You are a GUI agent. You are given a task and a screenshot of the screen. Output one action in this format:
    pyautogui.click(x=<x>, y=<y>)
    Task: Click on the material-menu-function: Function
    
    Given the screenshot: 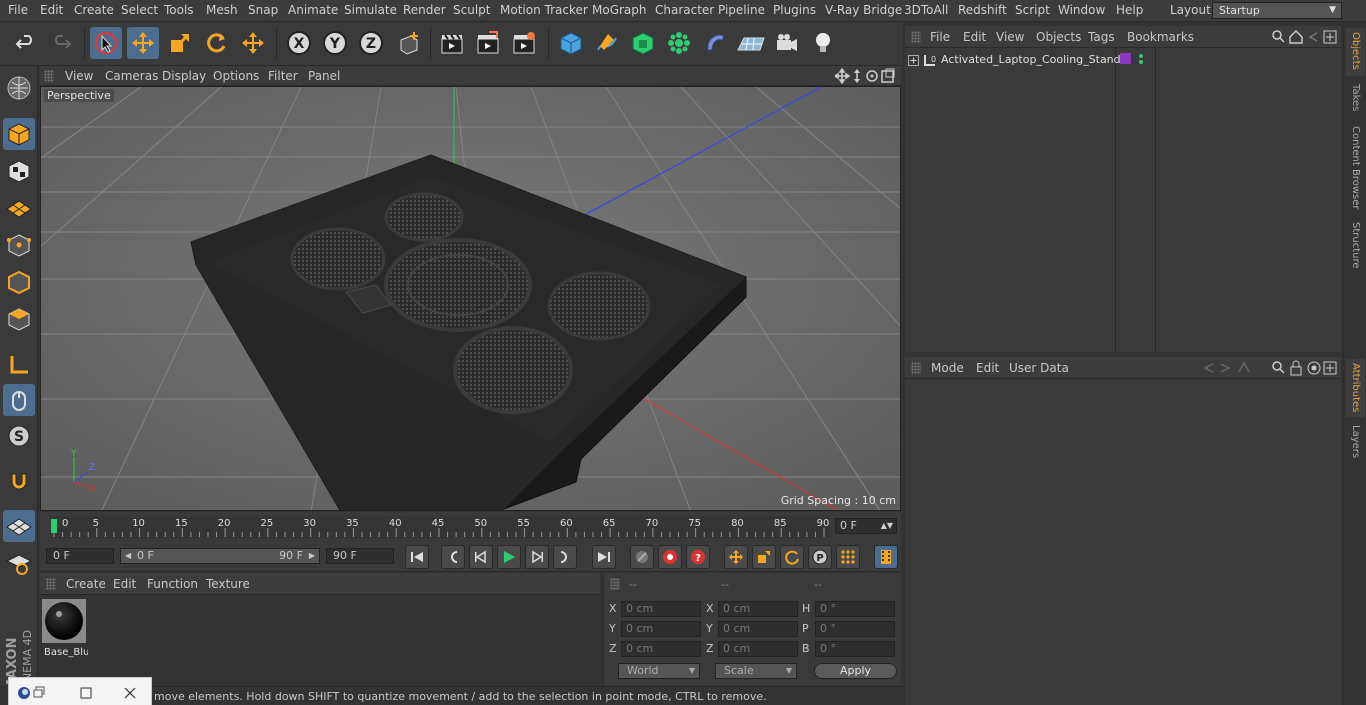 What is the action you would take?
    pyautogui.click(x=172, y=584)
    